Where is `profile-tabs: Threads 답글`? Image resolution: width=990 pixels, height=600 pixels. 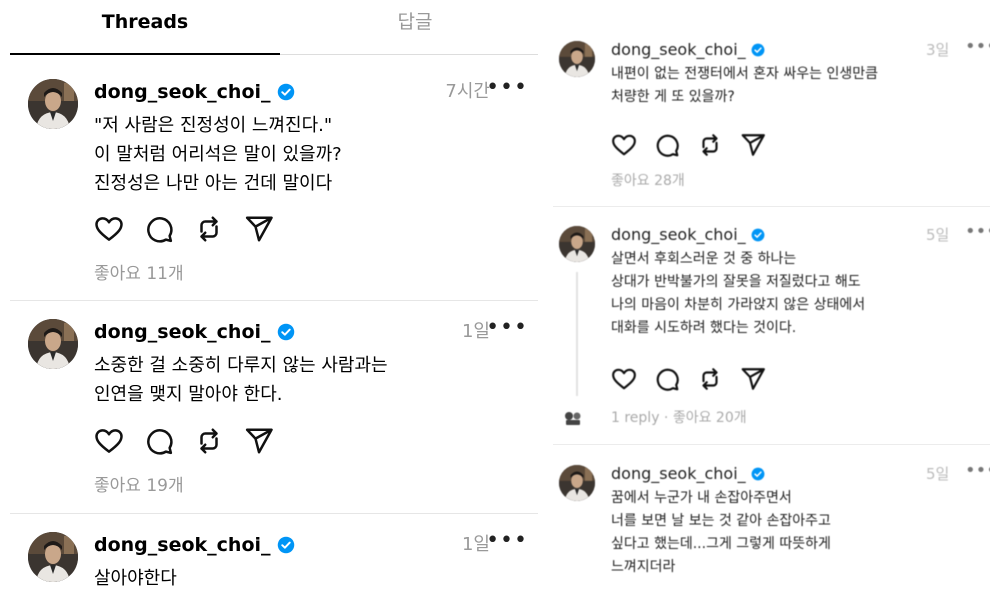
profile-tabs: Threads 답글 is located at coordinates (274, 28).